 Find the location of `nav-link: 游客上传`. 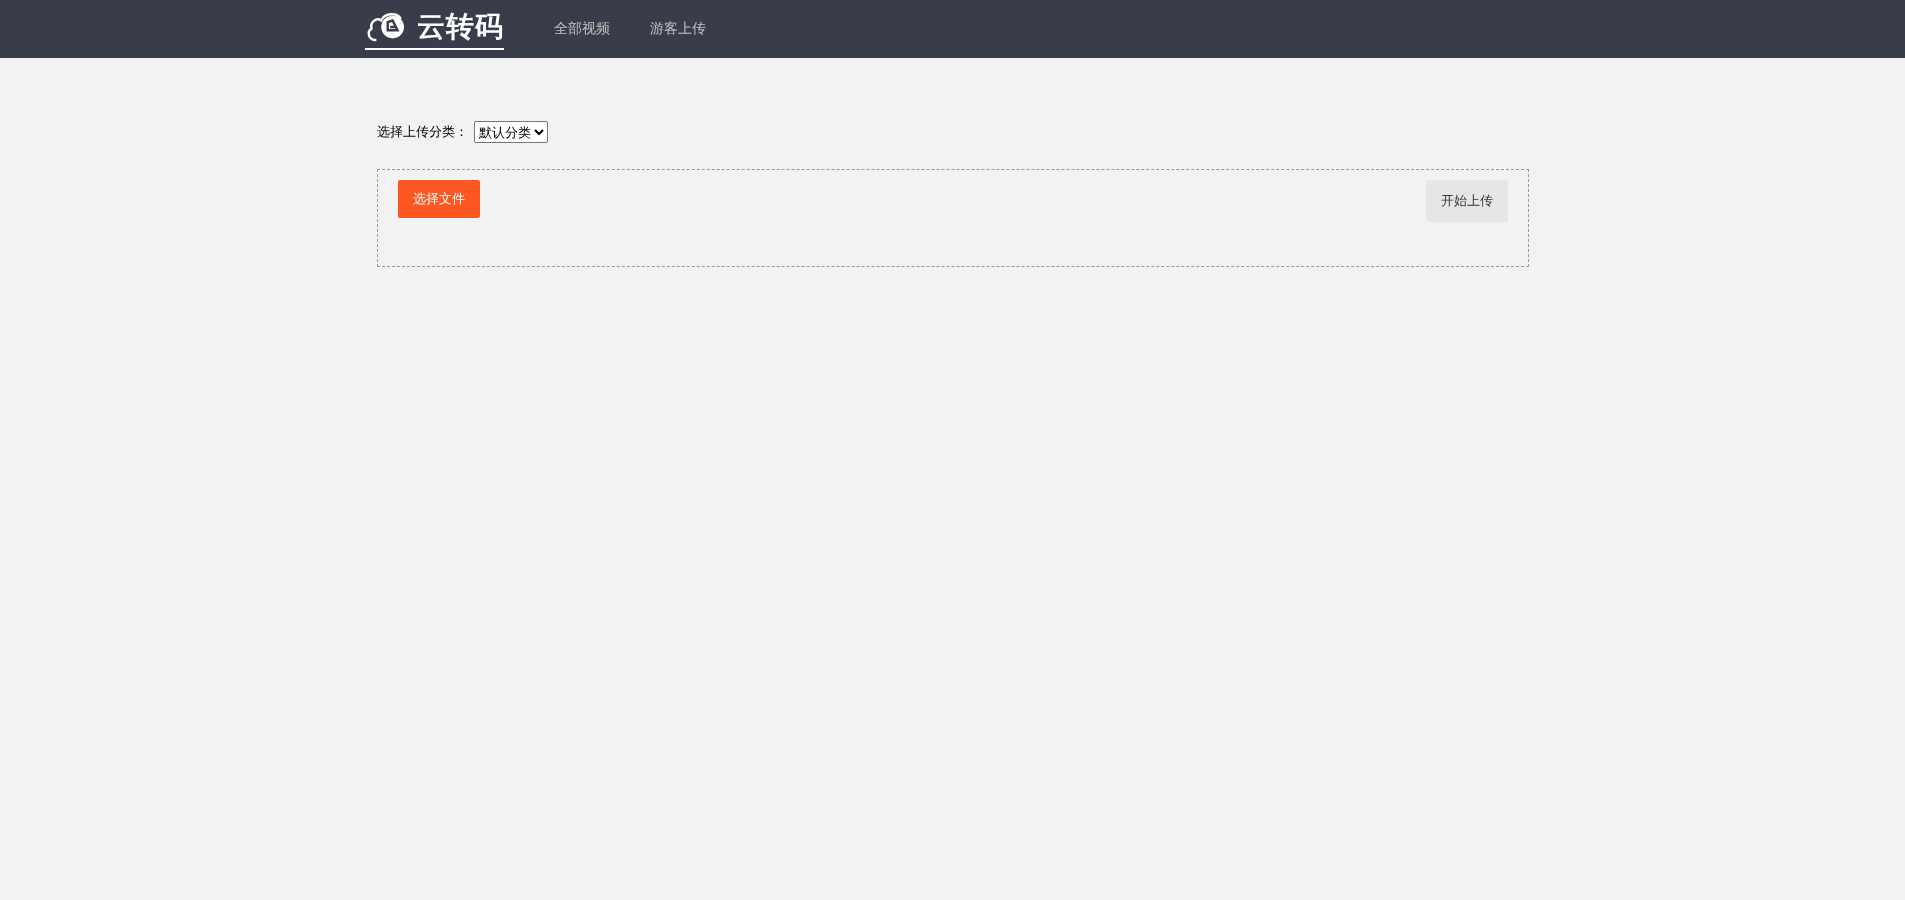

nav-link: 游客上传 is located at coordinates (678, 29).